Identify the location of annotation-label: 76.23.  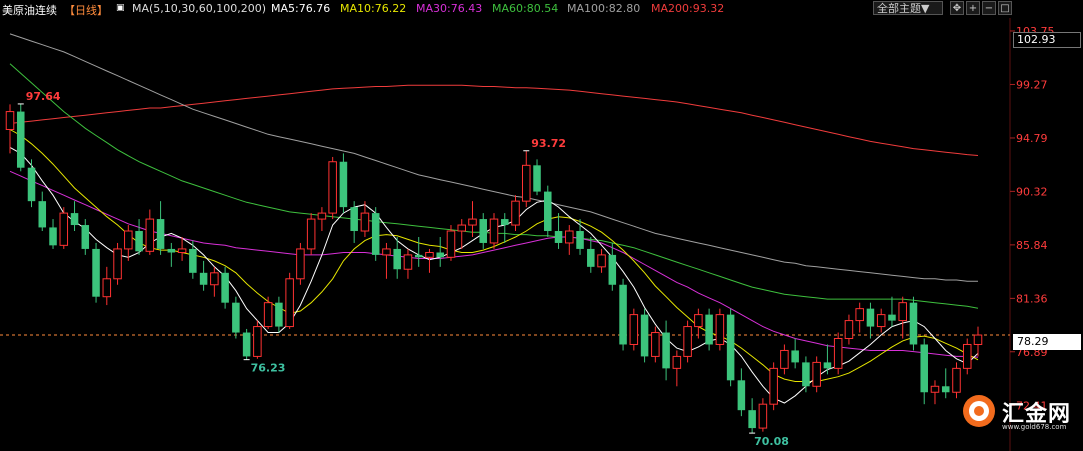
(268, 368).